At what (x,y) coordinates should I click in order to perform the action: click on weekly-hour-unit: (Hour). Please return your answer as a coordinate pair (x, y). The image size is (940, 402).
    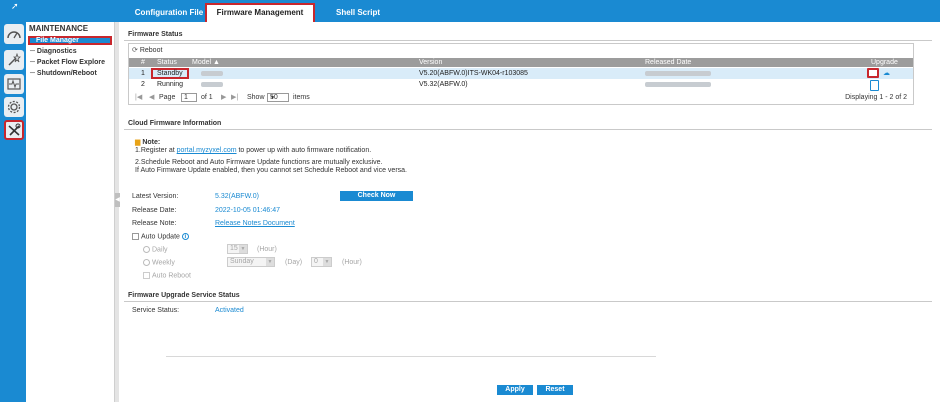
    Looking at the image, I should click on (352, 262).